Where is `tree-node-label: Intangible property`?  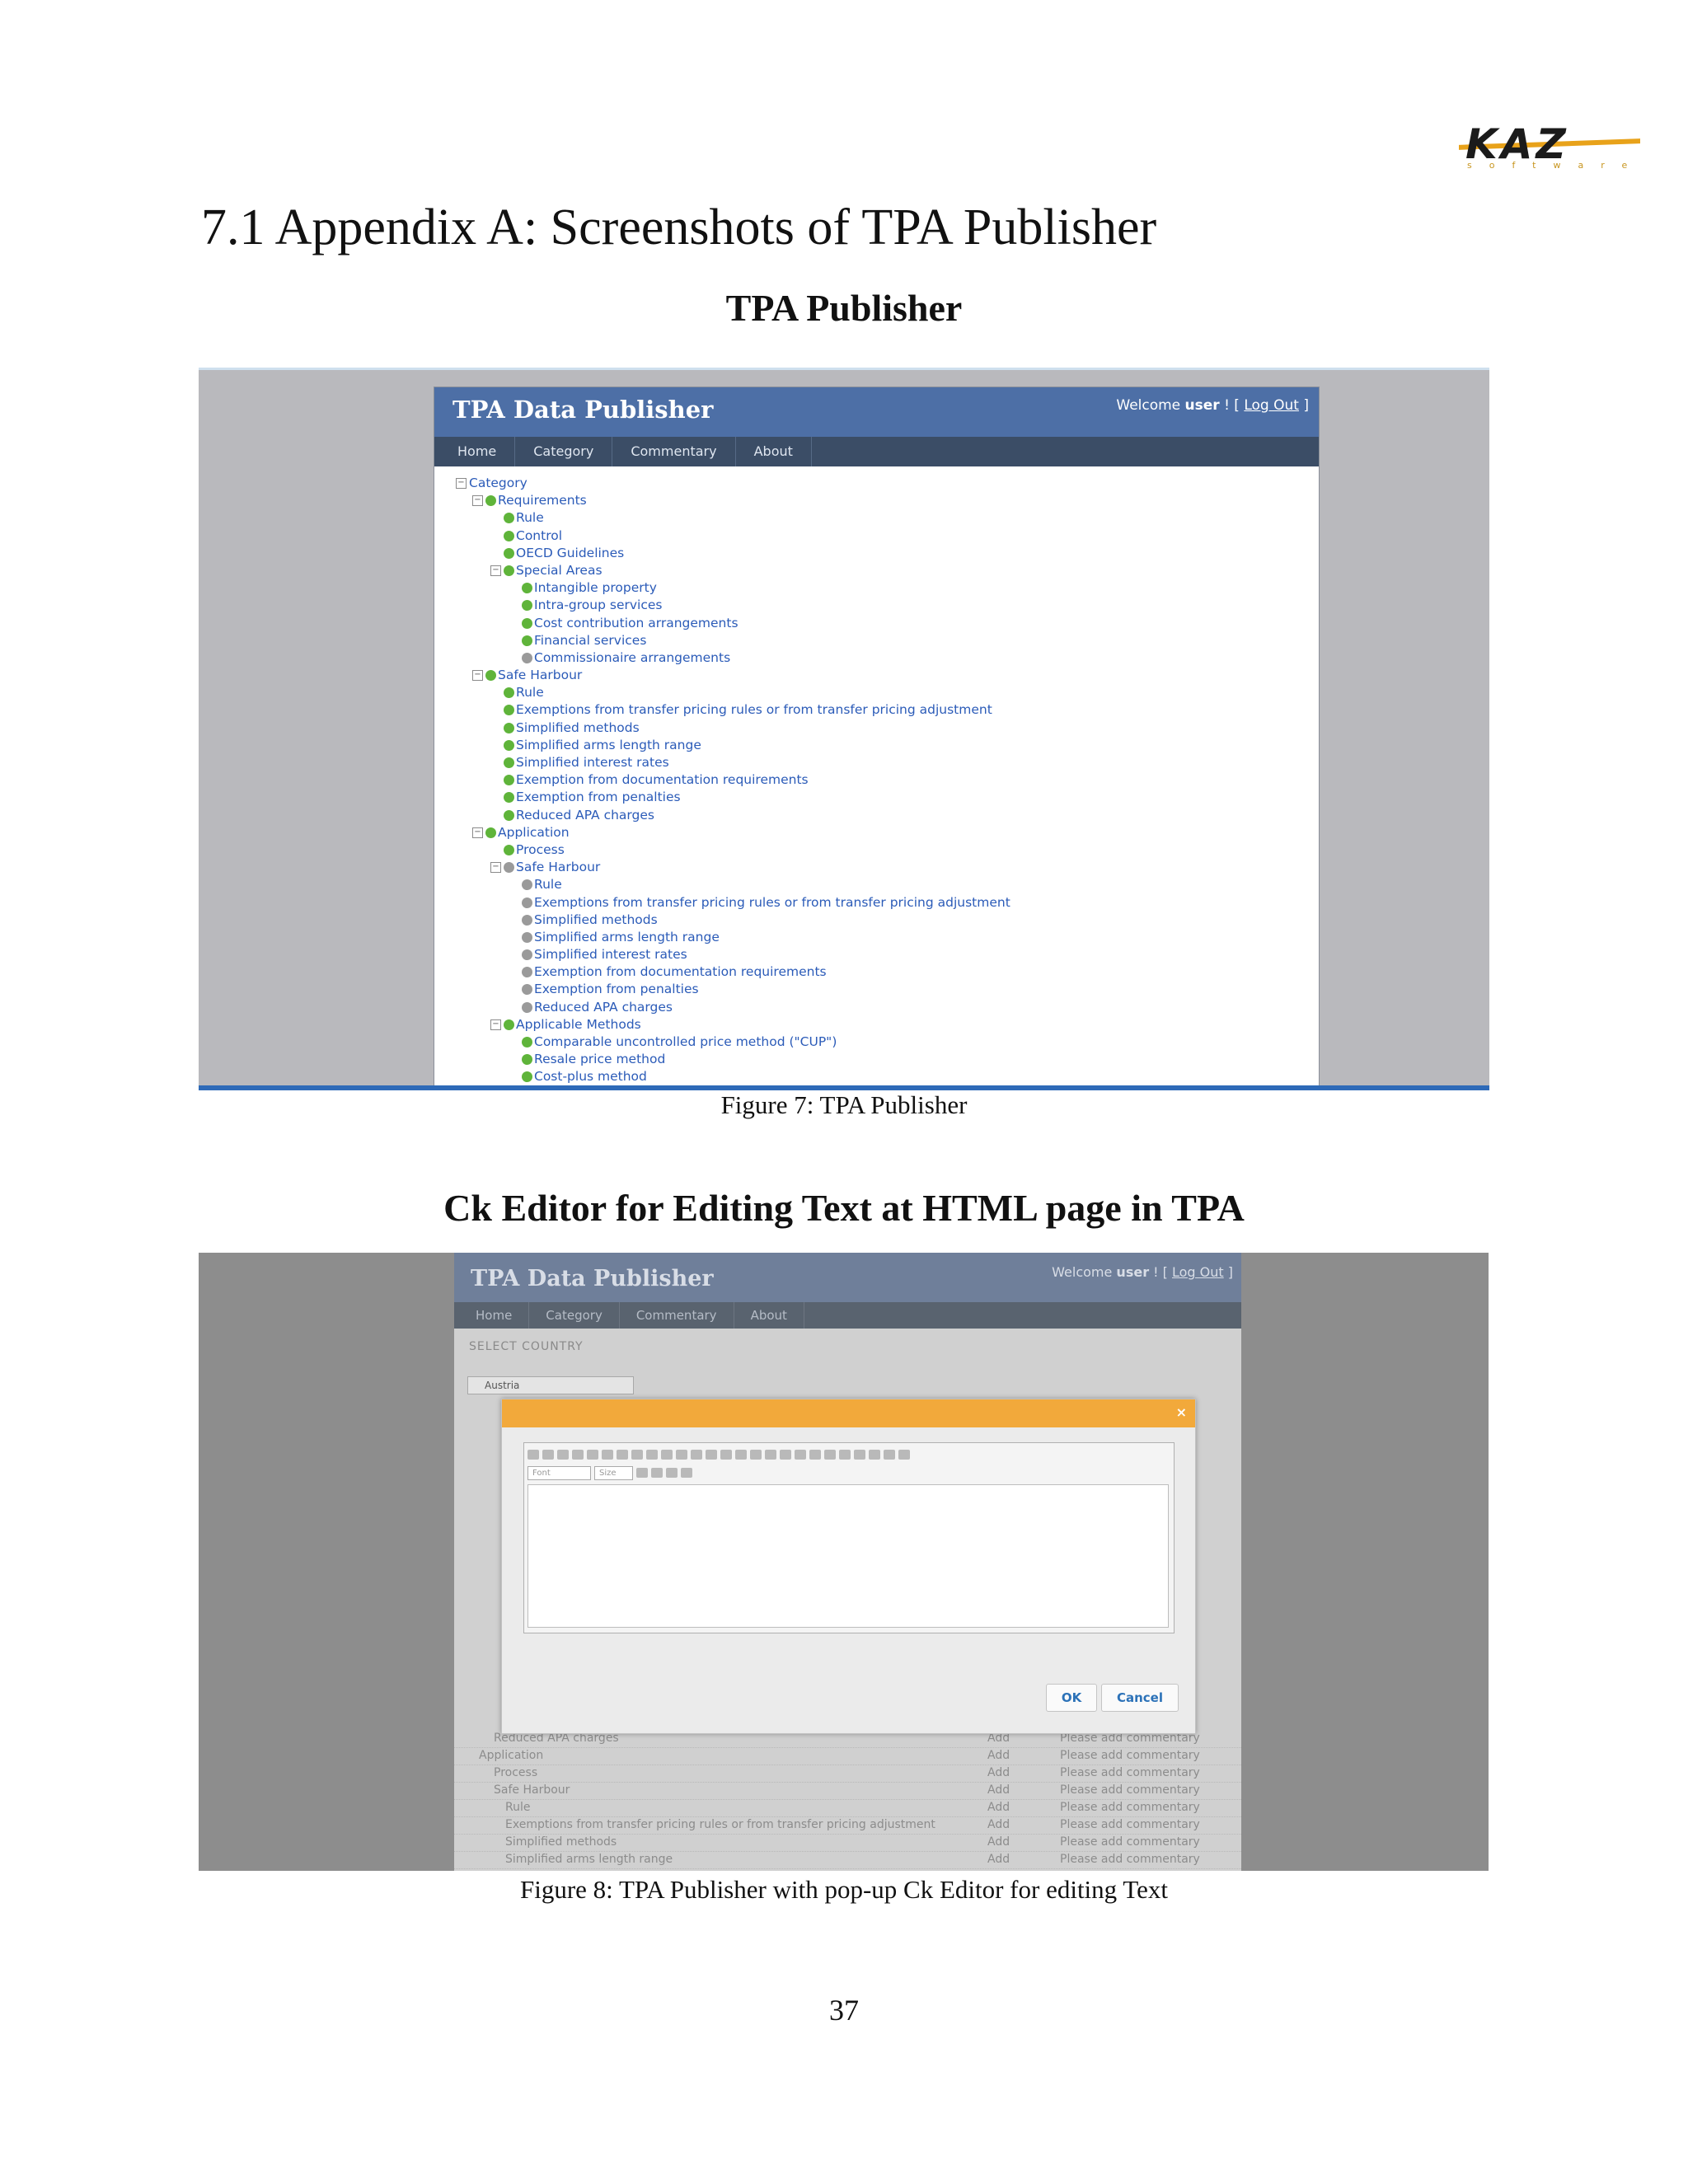 tree-node-label: Intangible property is located at coordinates (595, 587).